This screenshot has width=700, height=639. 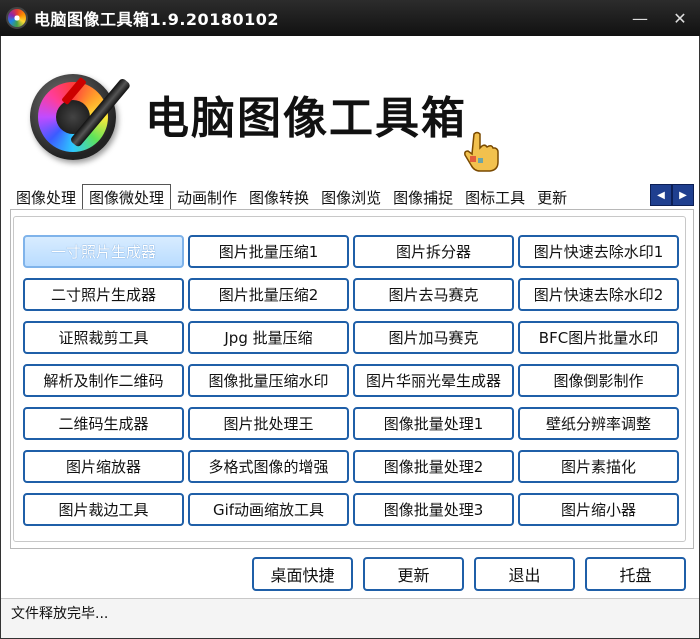 What do you see at coordinates (81, 111) in the screenshot?
I see `color-dropper-icon` at bounding box center [81, 111].